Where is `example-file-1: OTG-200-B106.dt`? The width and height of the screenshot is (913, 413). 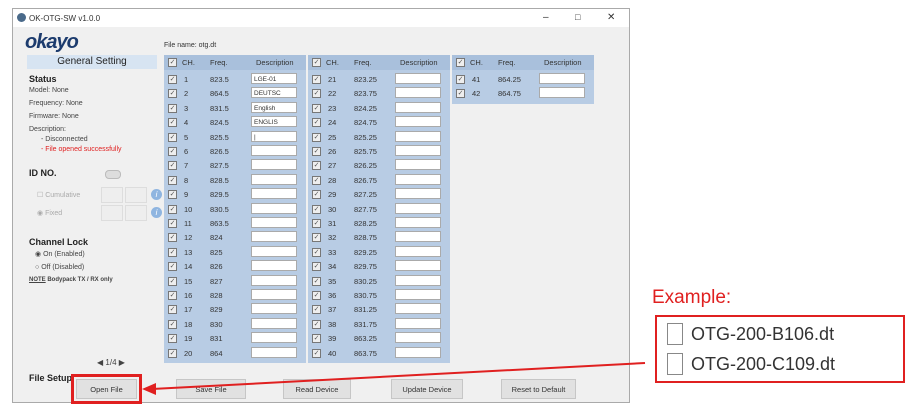
example-file-1: OTG-200-B106.dt is located at coordinates (750, 334).